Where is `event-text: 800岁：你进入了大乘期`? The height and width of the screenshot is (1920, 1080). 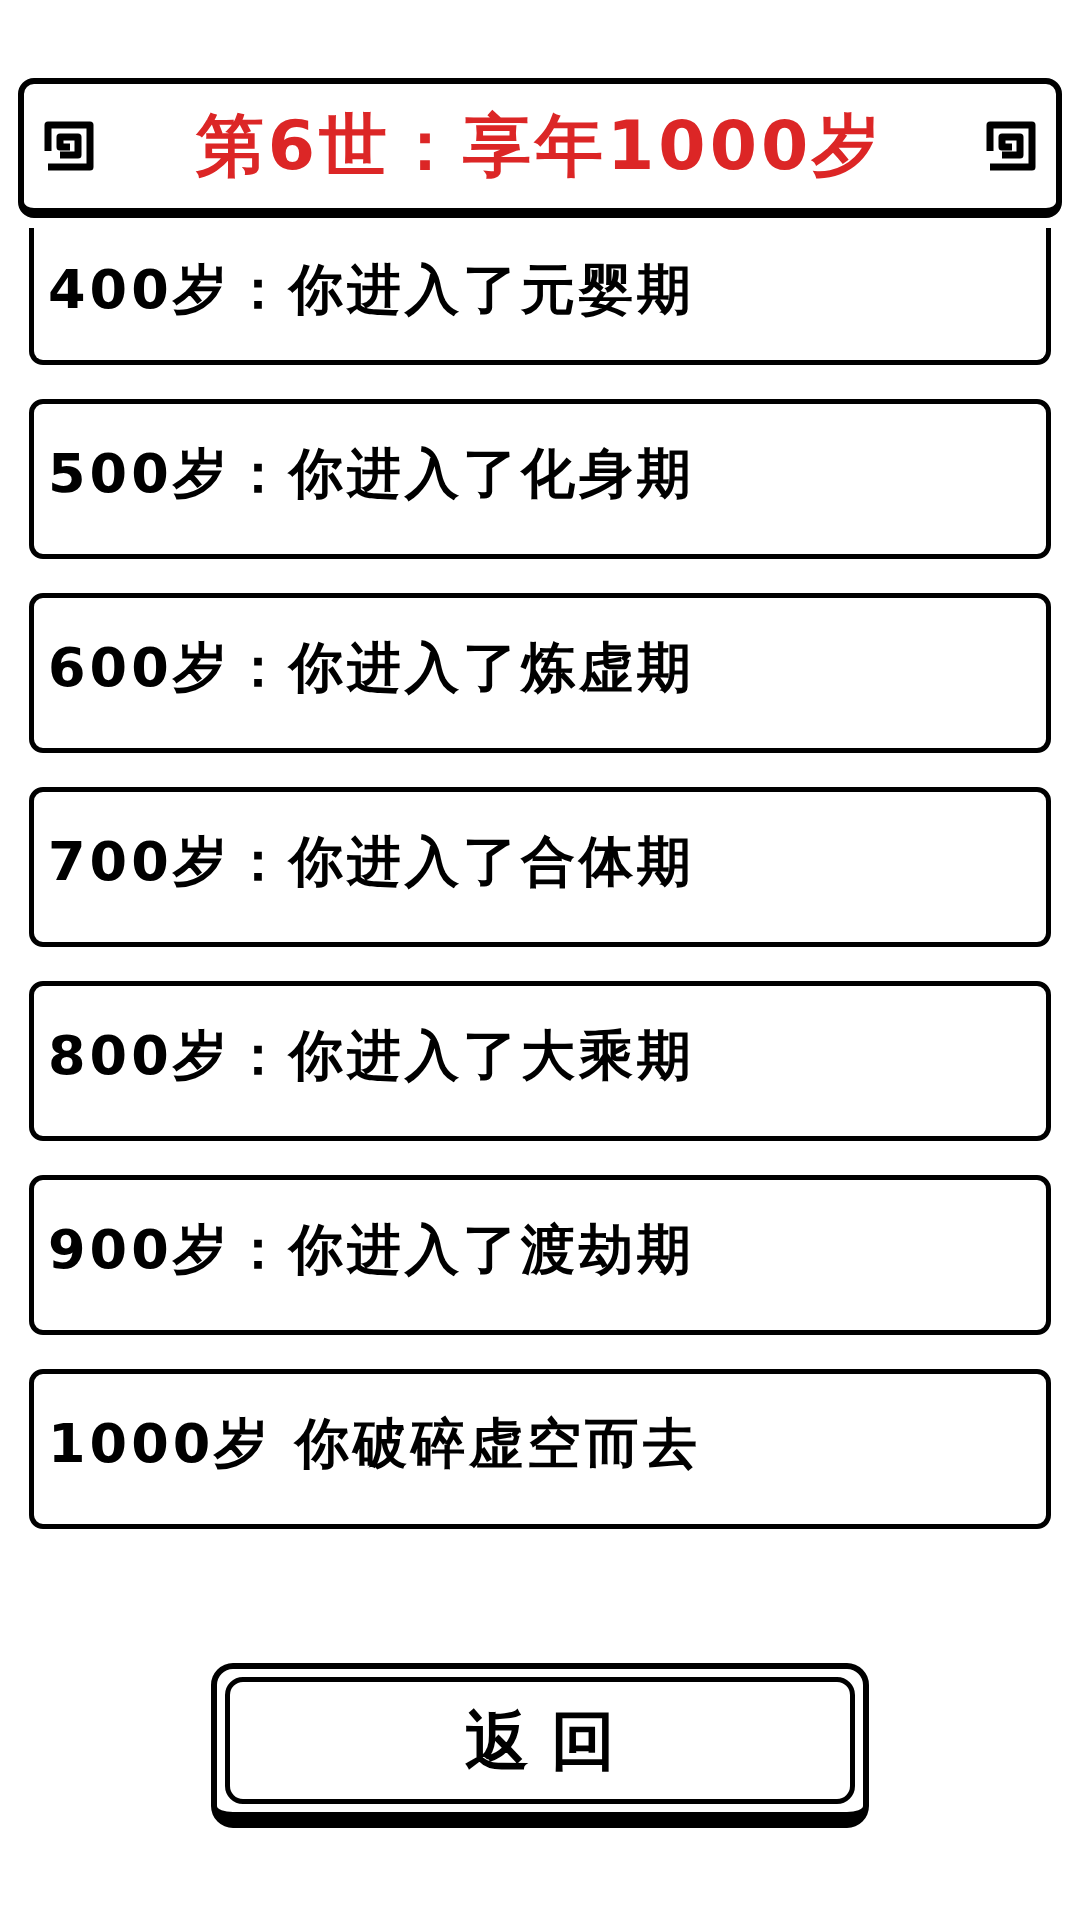
event-text: 800岁：你进入了大乘期 is located at coordinates (371, 1056).